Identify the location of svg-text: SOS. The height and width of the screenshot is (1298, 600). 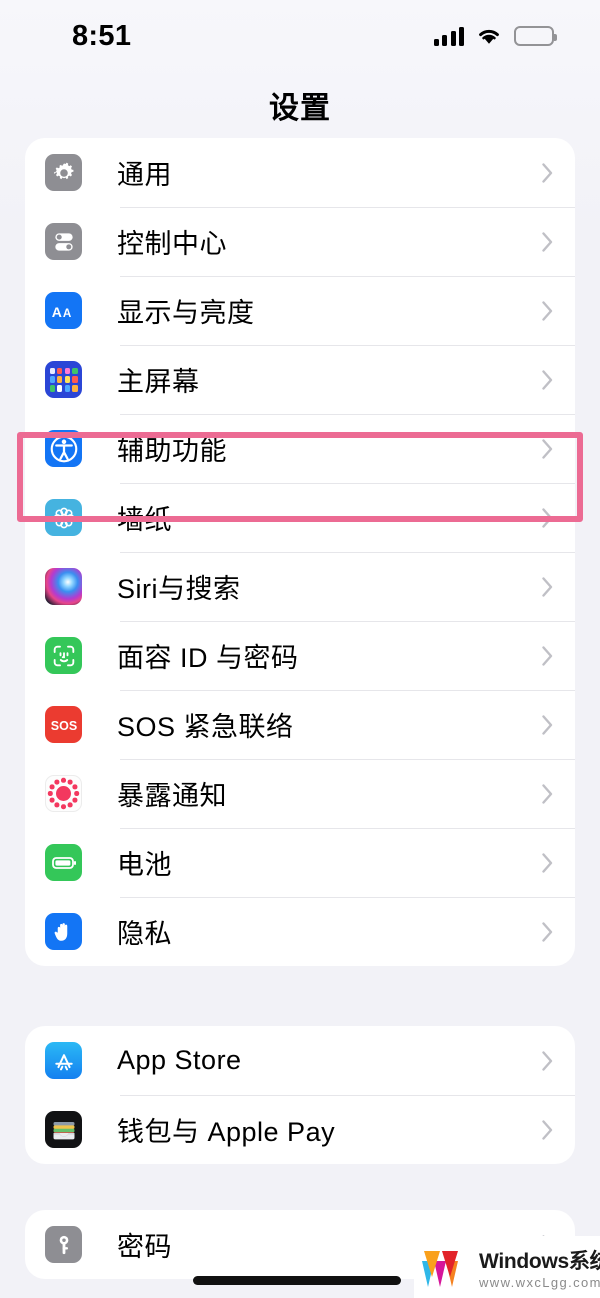
(63, 726).